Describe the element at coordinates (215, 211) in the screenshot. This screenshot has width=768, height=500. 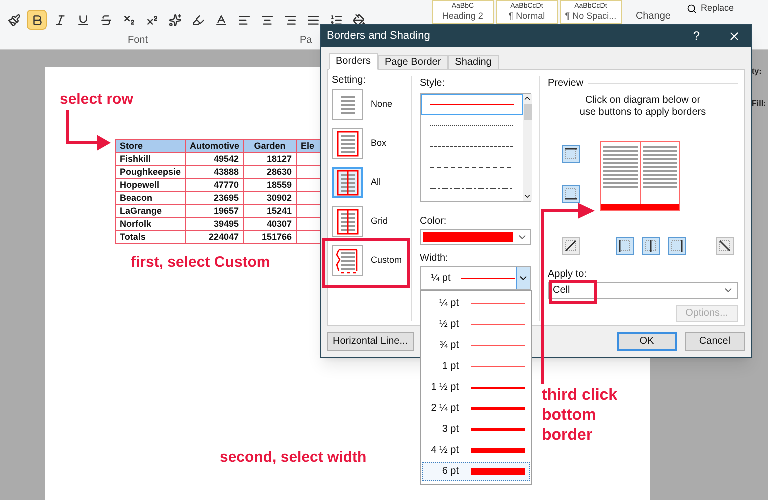
I see `table-cell: 19657` at that location.